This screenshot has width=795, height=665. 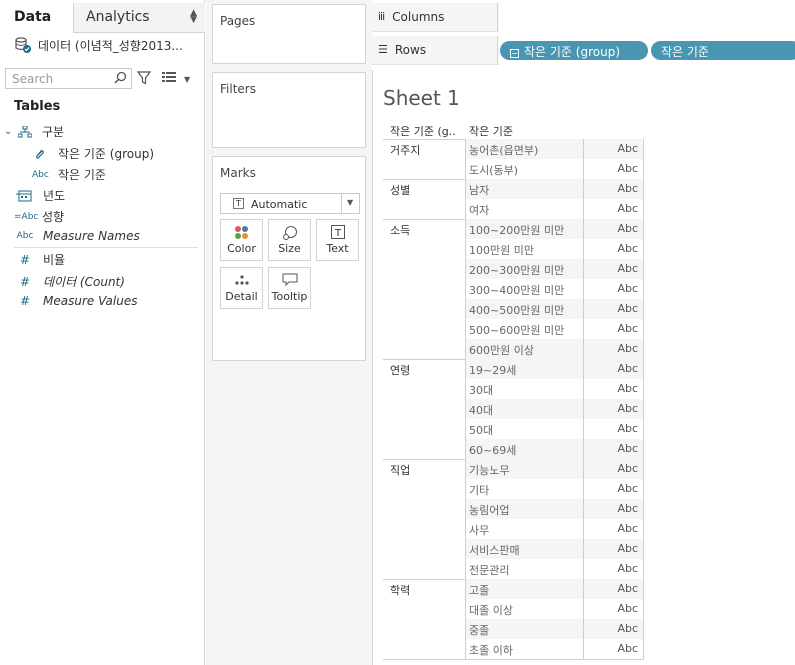 I want to click on row-pill-small: 작은 기준, so click(x=723, y=50).